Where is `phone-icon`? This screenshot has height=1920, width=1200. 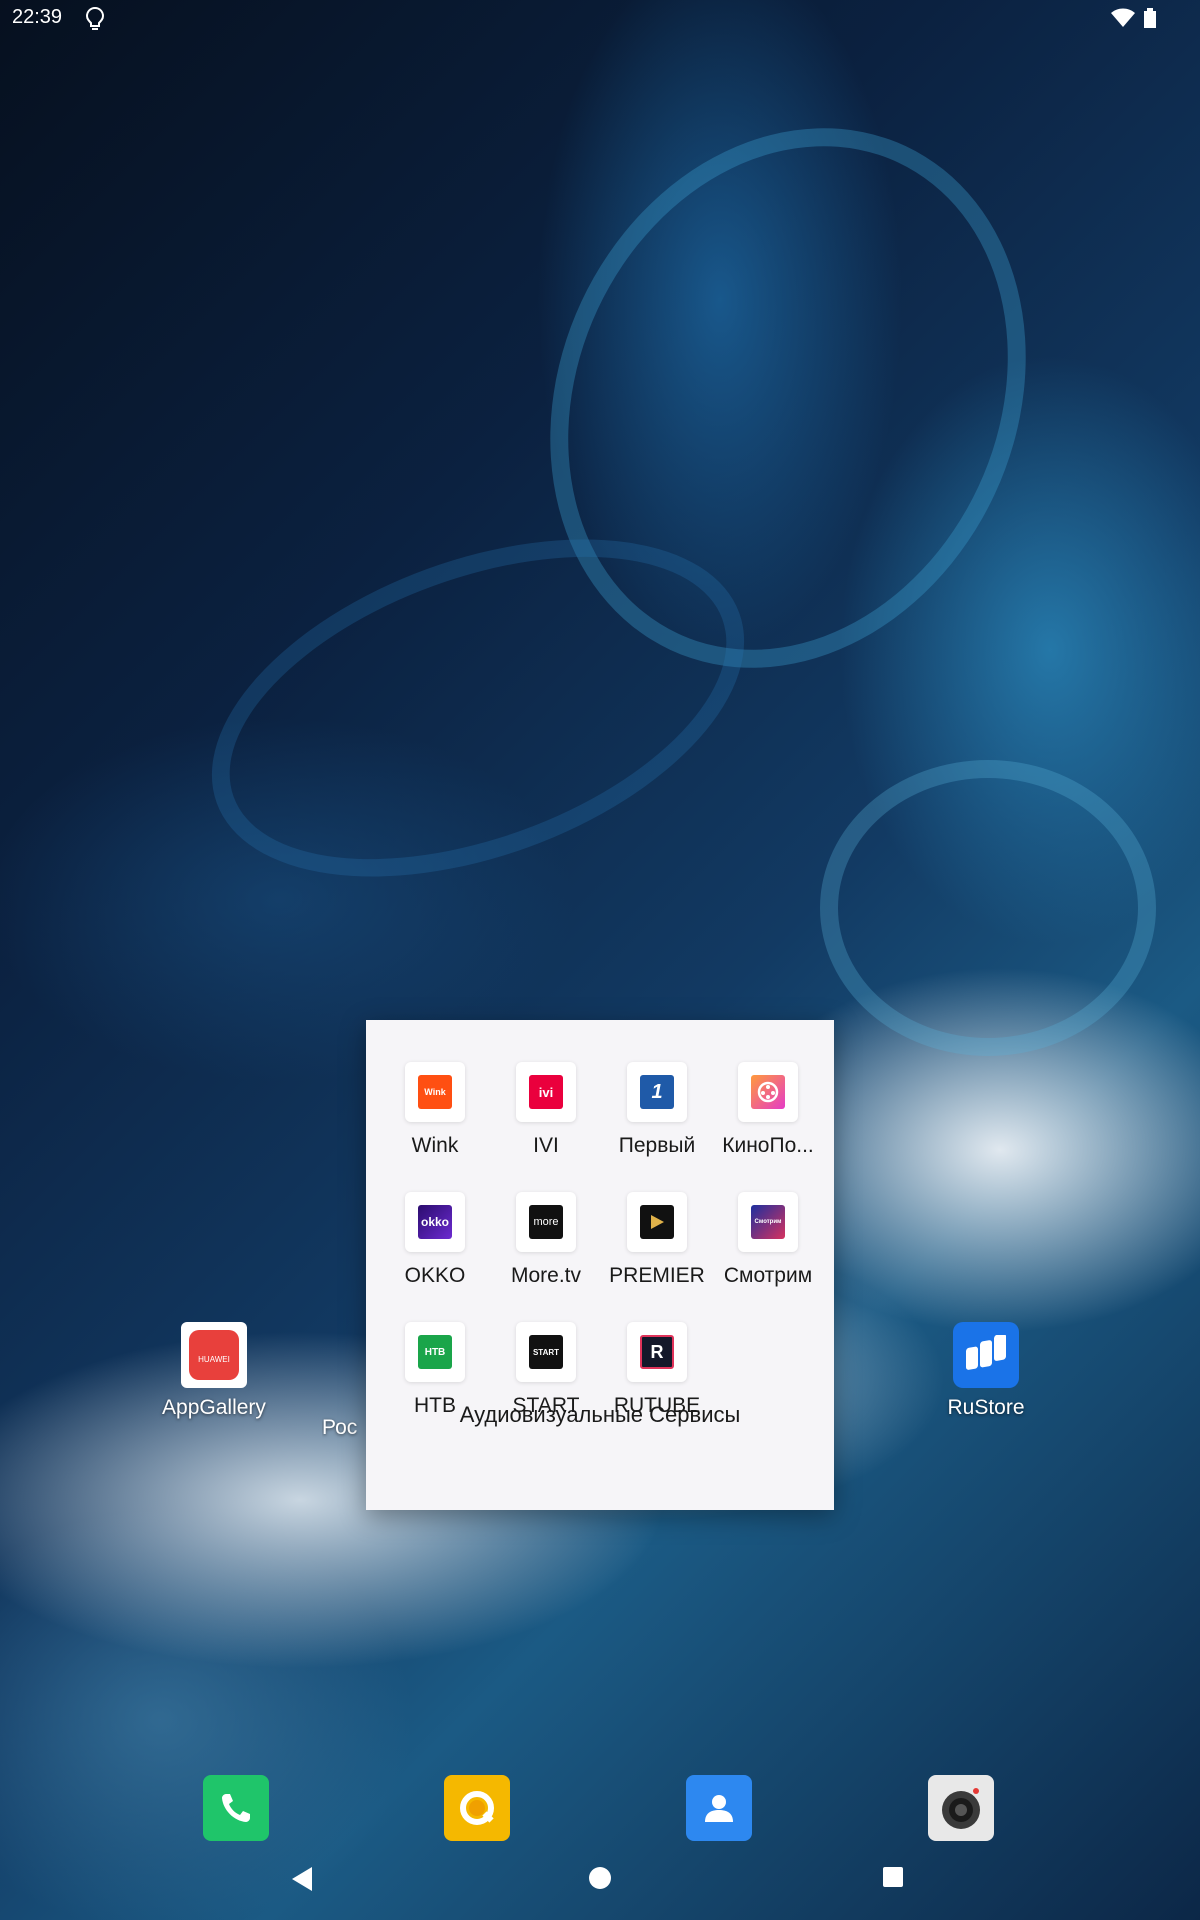
phone-icon is located at coordinates (236, 1808).